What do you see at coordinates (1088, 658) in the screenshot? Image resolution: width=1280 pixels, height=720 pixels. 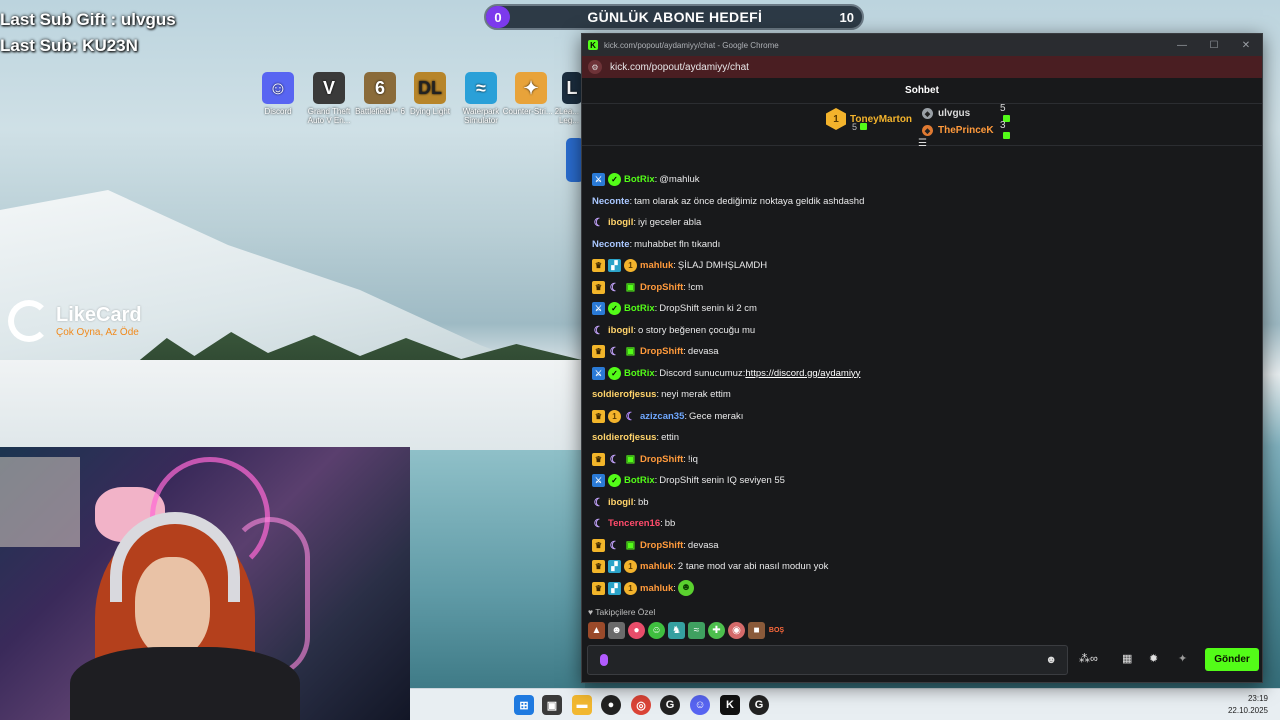 I see `channel-points-icon: ⁂∞` at bounding box center [1088, 658].